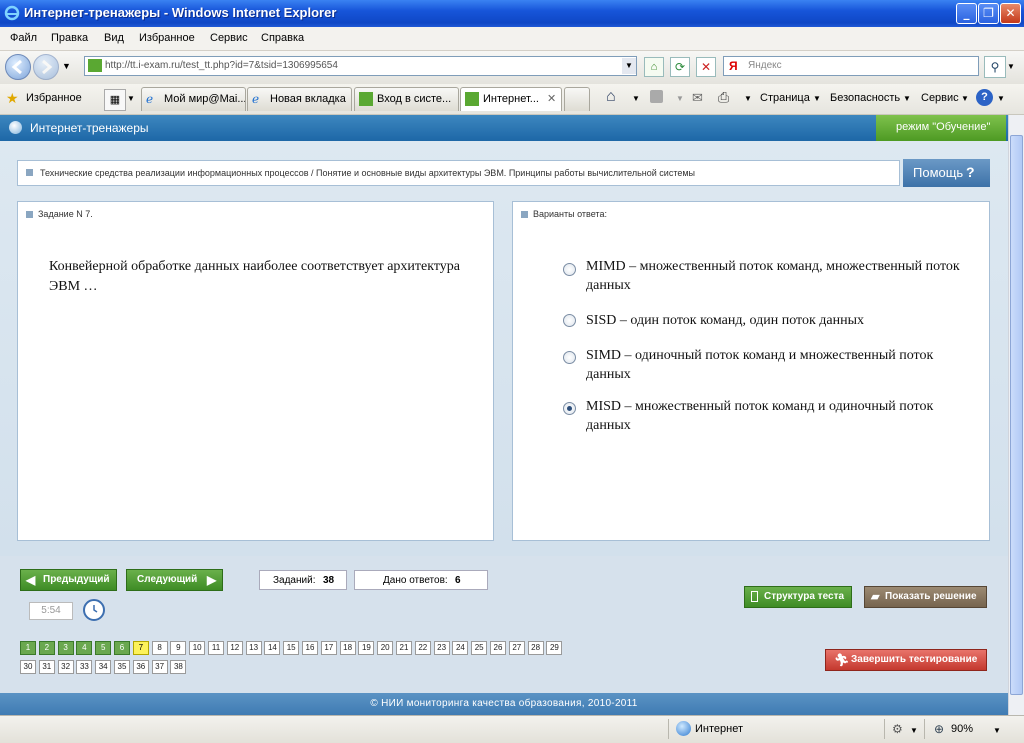  Describe the element at coordinates (535, 648) in the screenshot. I see `task-number-28: 28` at that location.